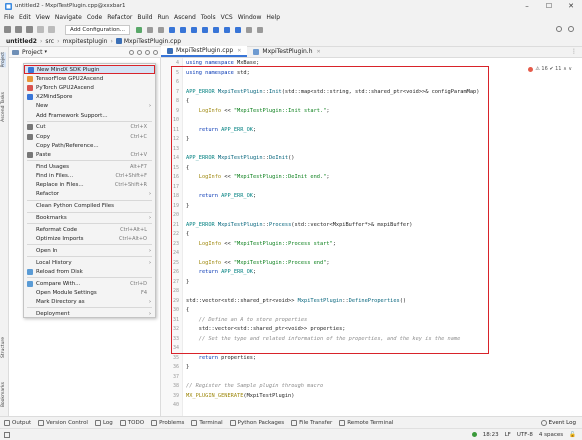  What do you see at coordinates (147, 52) in the screenshot?
I see `options-gear-icon` at bounding box center [147, 52].